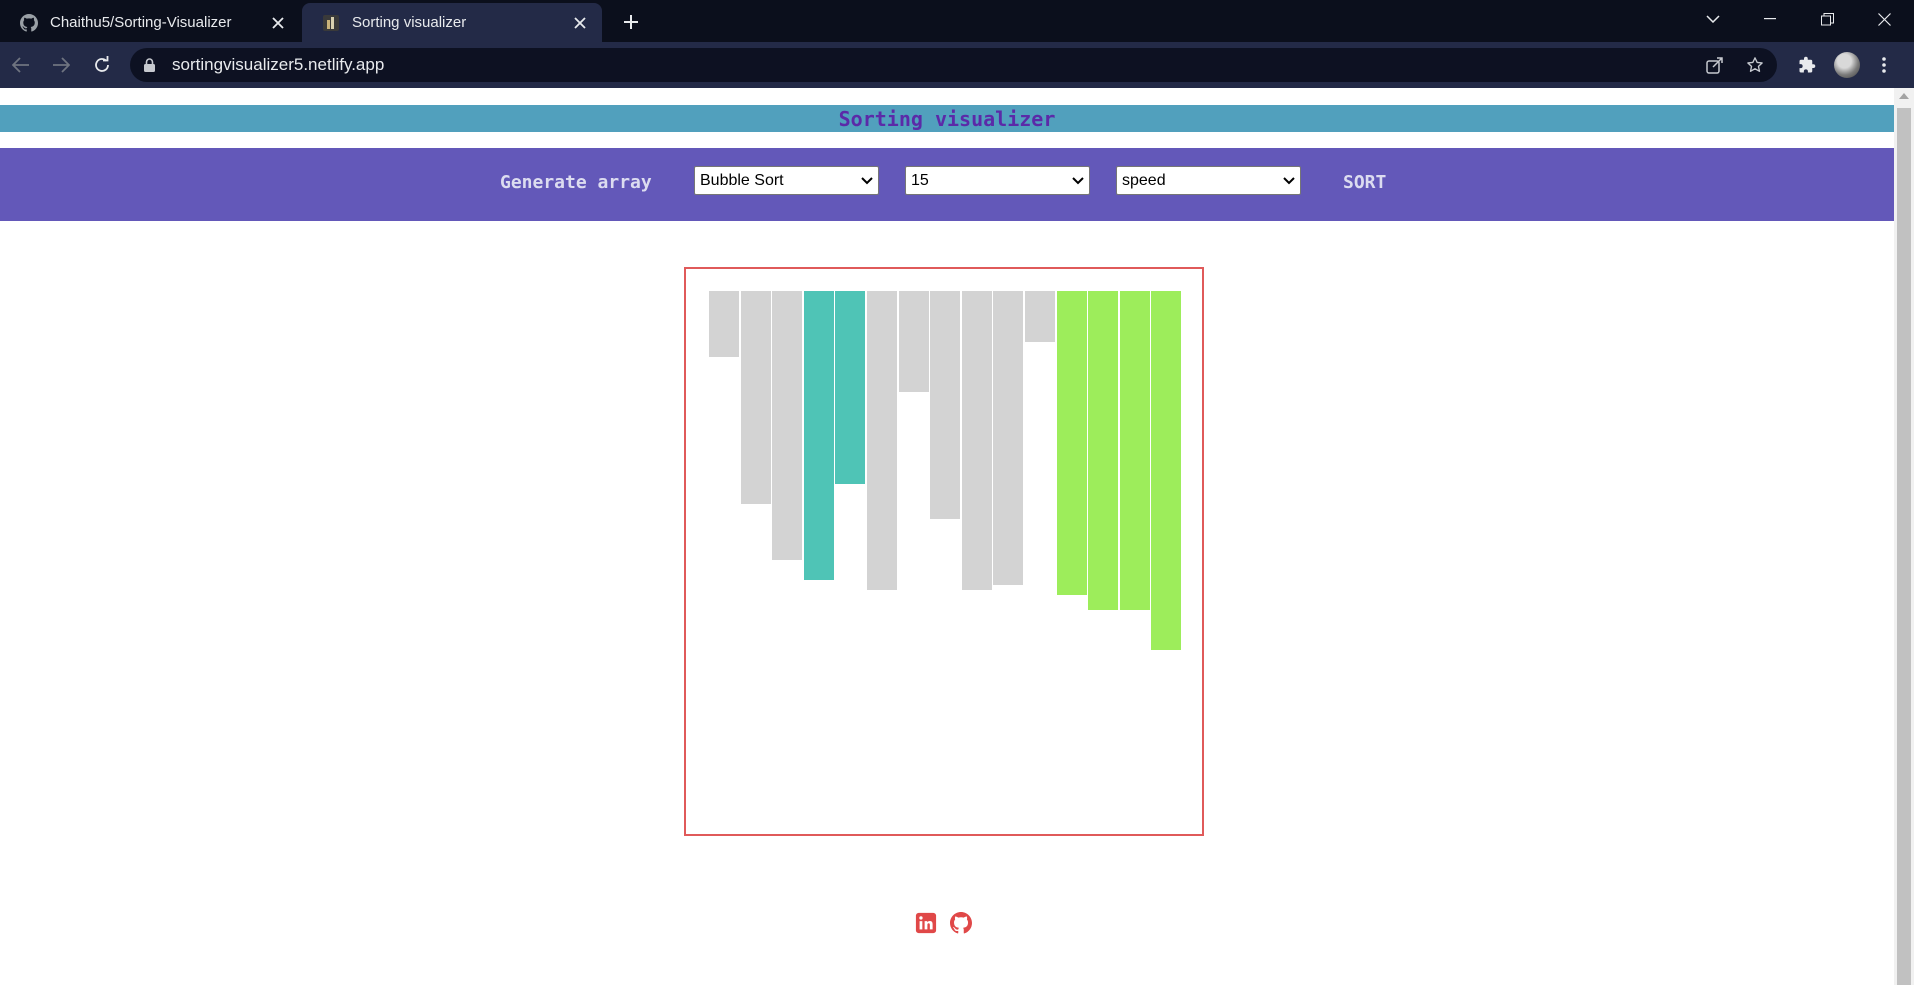 The width and height of the screenshot is (1914, 985). I want to click on tab-search-button, so click(1713, 19).